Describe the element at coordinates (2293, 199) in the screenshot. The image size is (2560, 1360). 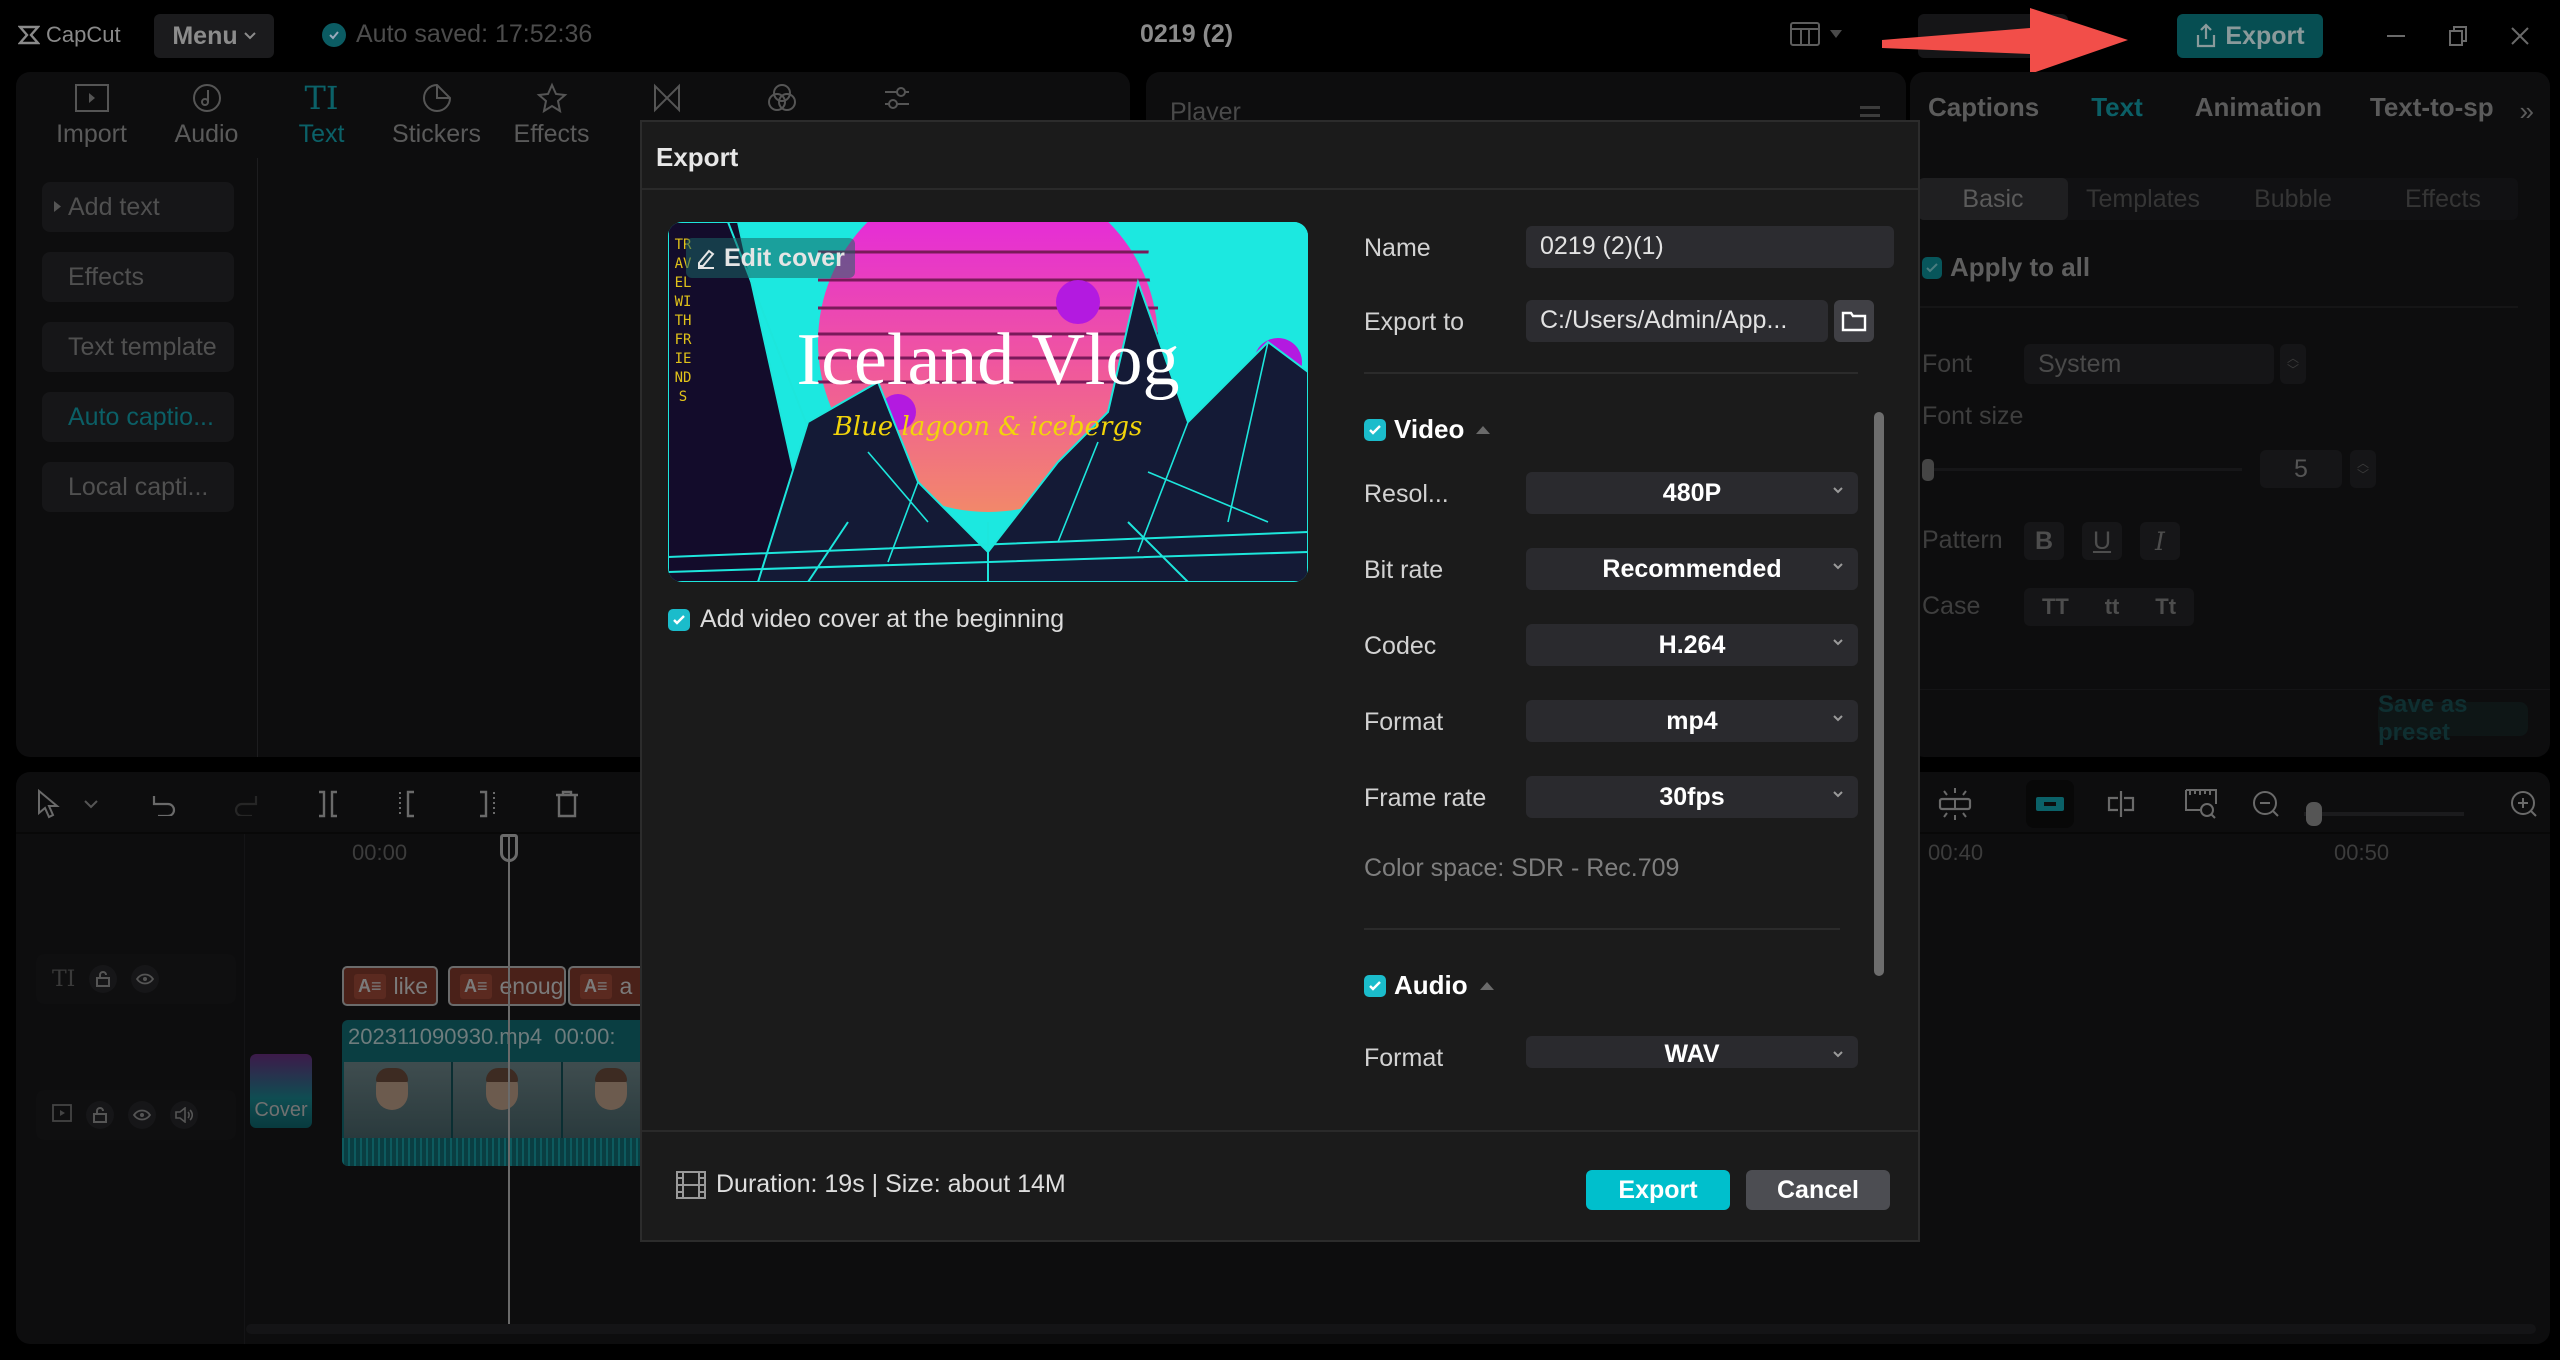
I see `subtab-bubble: Bubble` at that location.